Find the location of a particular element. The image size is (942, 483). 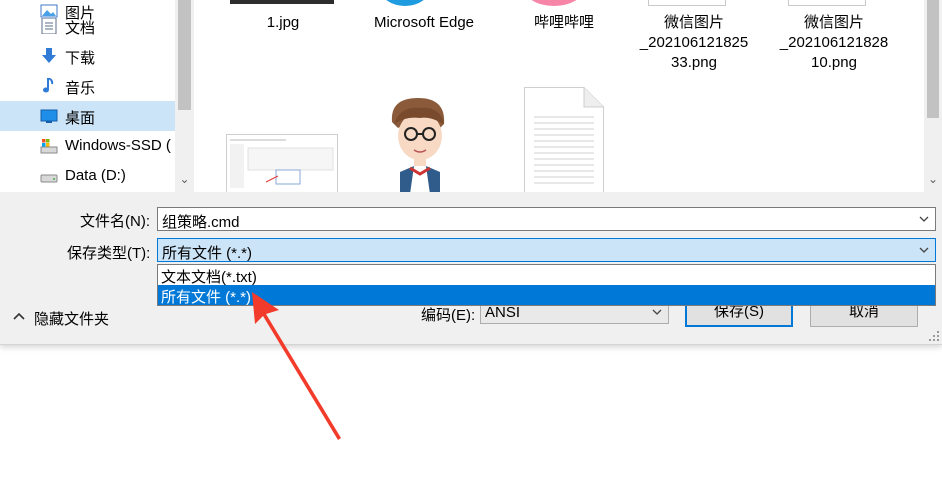

nav-scrollbar: ⌄ is located at coordinates (184, 96).